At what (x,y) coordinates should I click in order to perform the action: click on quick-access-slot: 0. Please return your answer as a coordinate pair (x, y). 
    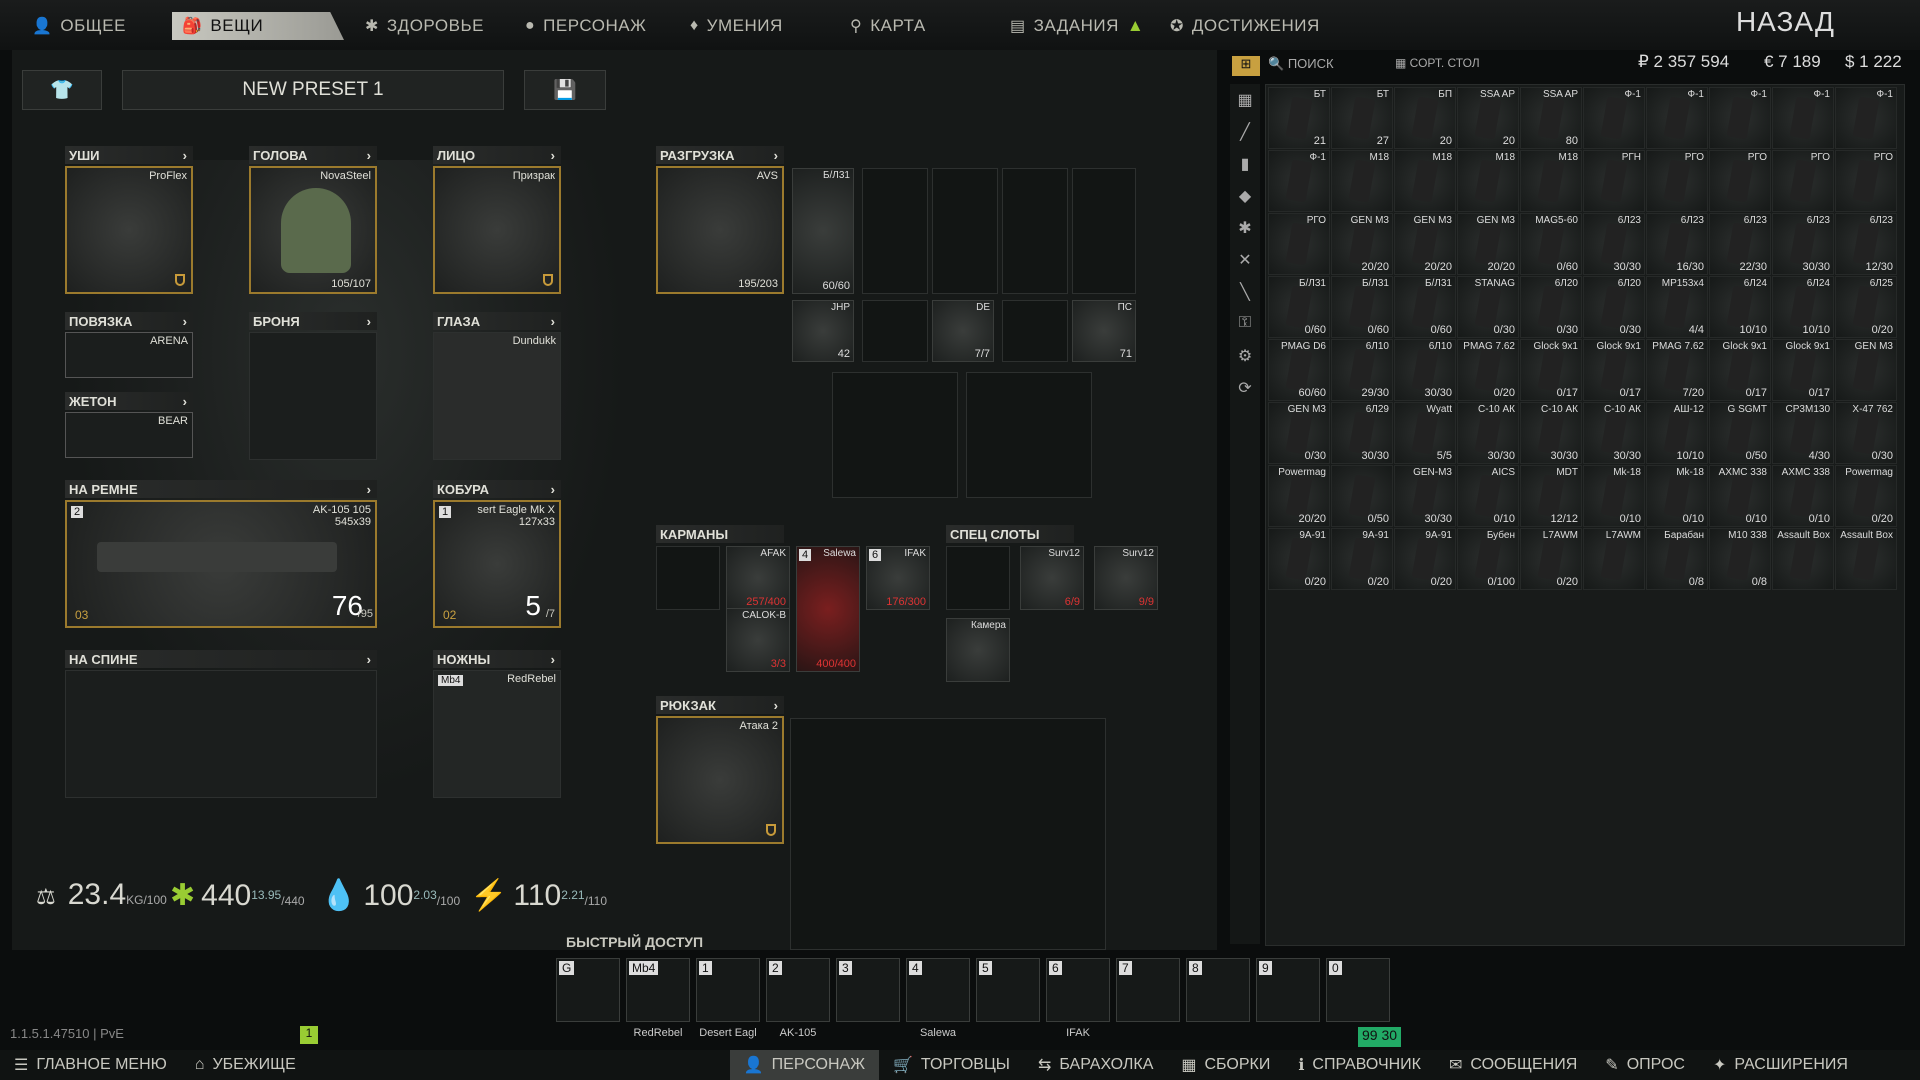
    Looking at the image, I should click on (1358, 990).